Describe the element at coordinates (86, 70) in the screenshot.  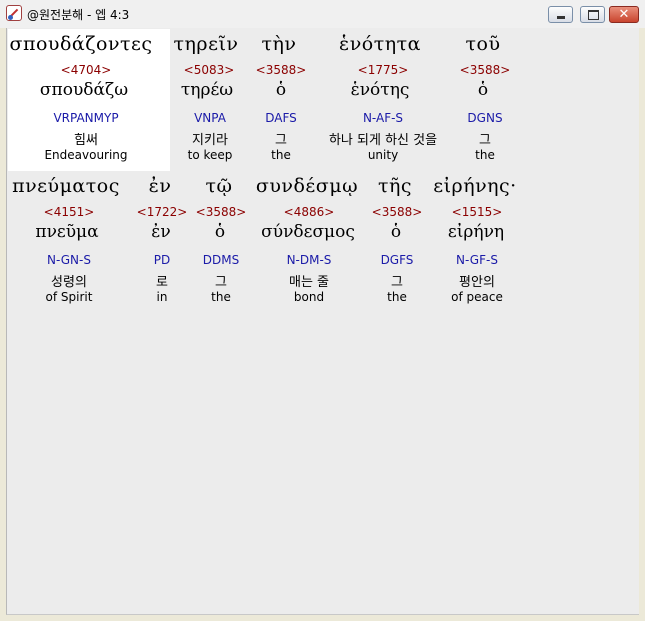
I see `strong-number: <4704>` at that location.